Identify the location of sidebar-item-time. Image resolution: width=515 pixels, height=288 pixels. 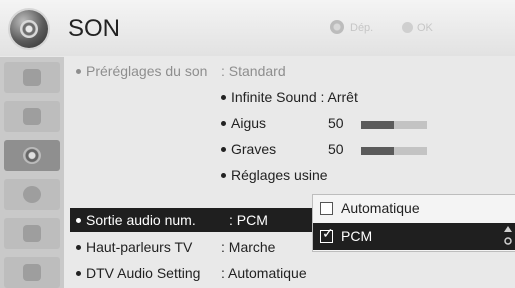
(32, 194).